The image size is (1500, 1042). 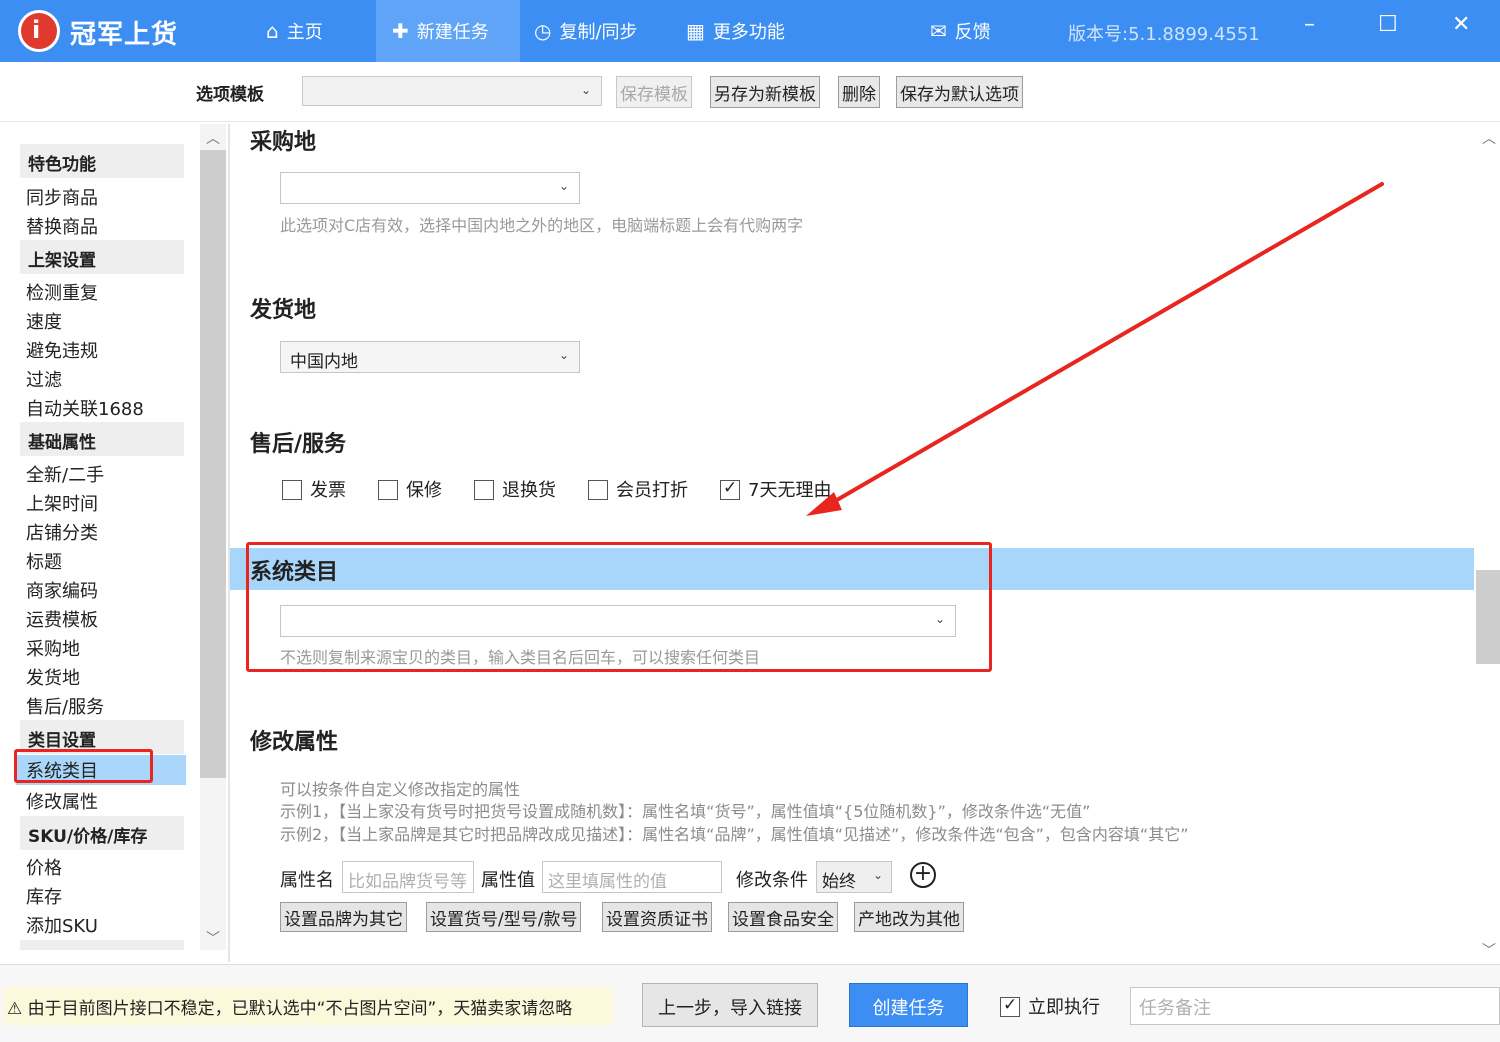 I want to click on condition-label: 修改条件, so click(x=772, y=880).